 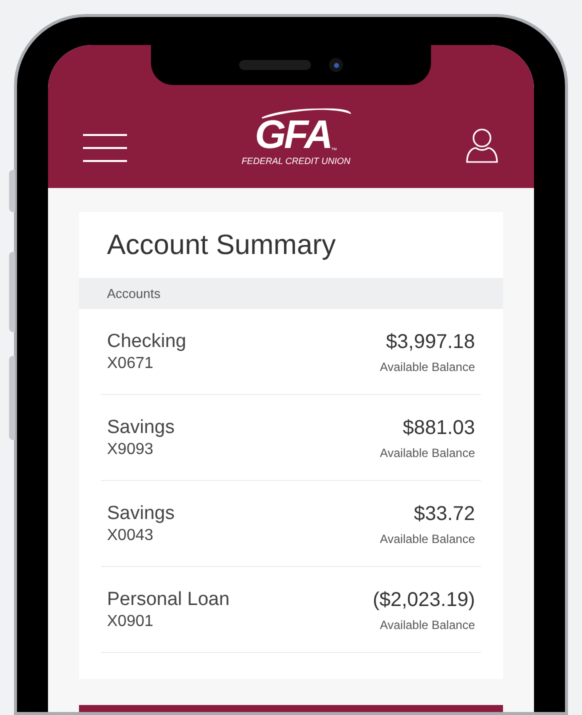 What do you see at coordinates (105, 148) in the screenshot?
I see `menu-icon` at bounding box center [105, 148].